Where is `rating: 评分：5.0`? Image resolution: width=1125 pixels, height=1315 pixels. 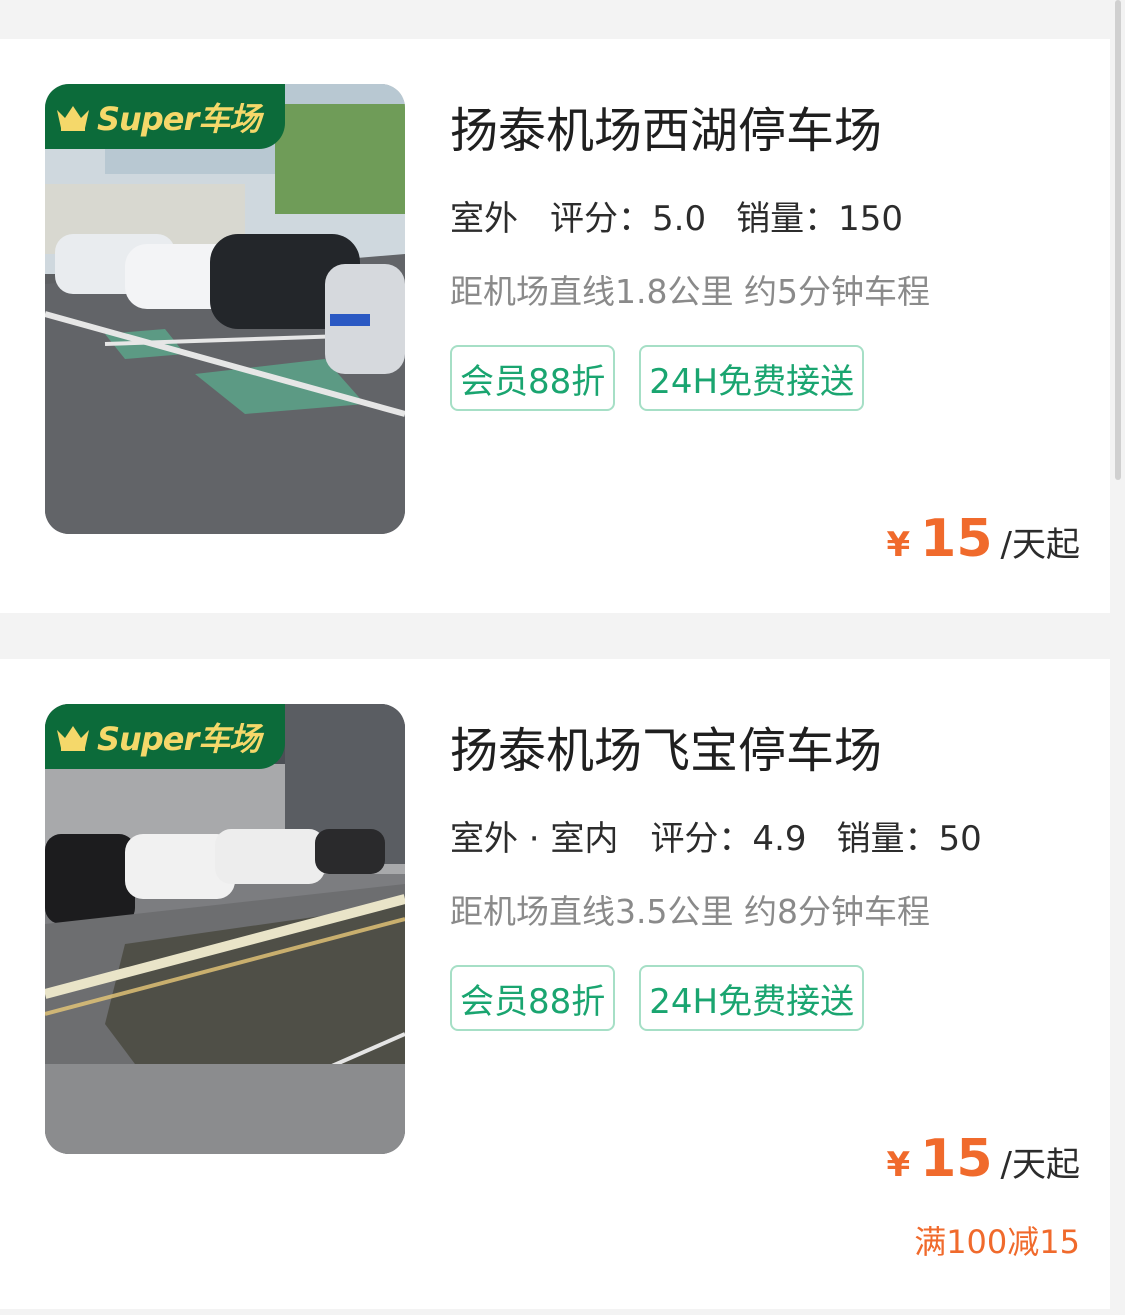 rating: 评分：5.0 is located at coordinates (628, 219).